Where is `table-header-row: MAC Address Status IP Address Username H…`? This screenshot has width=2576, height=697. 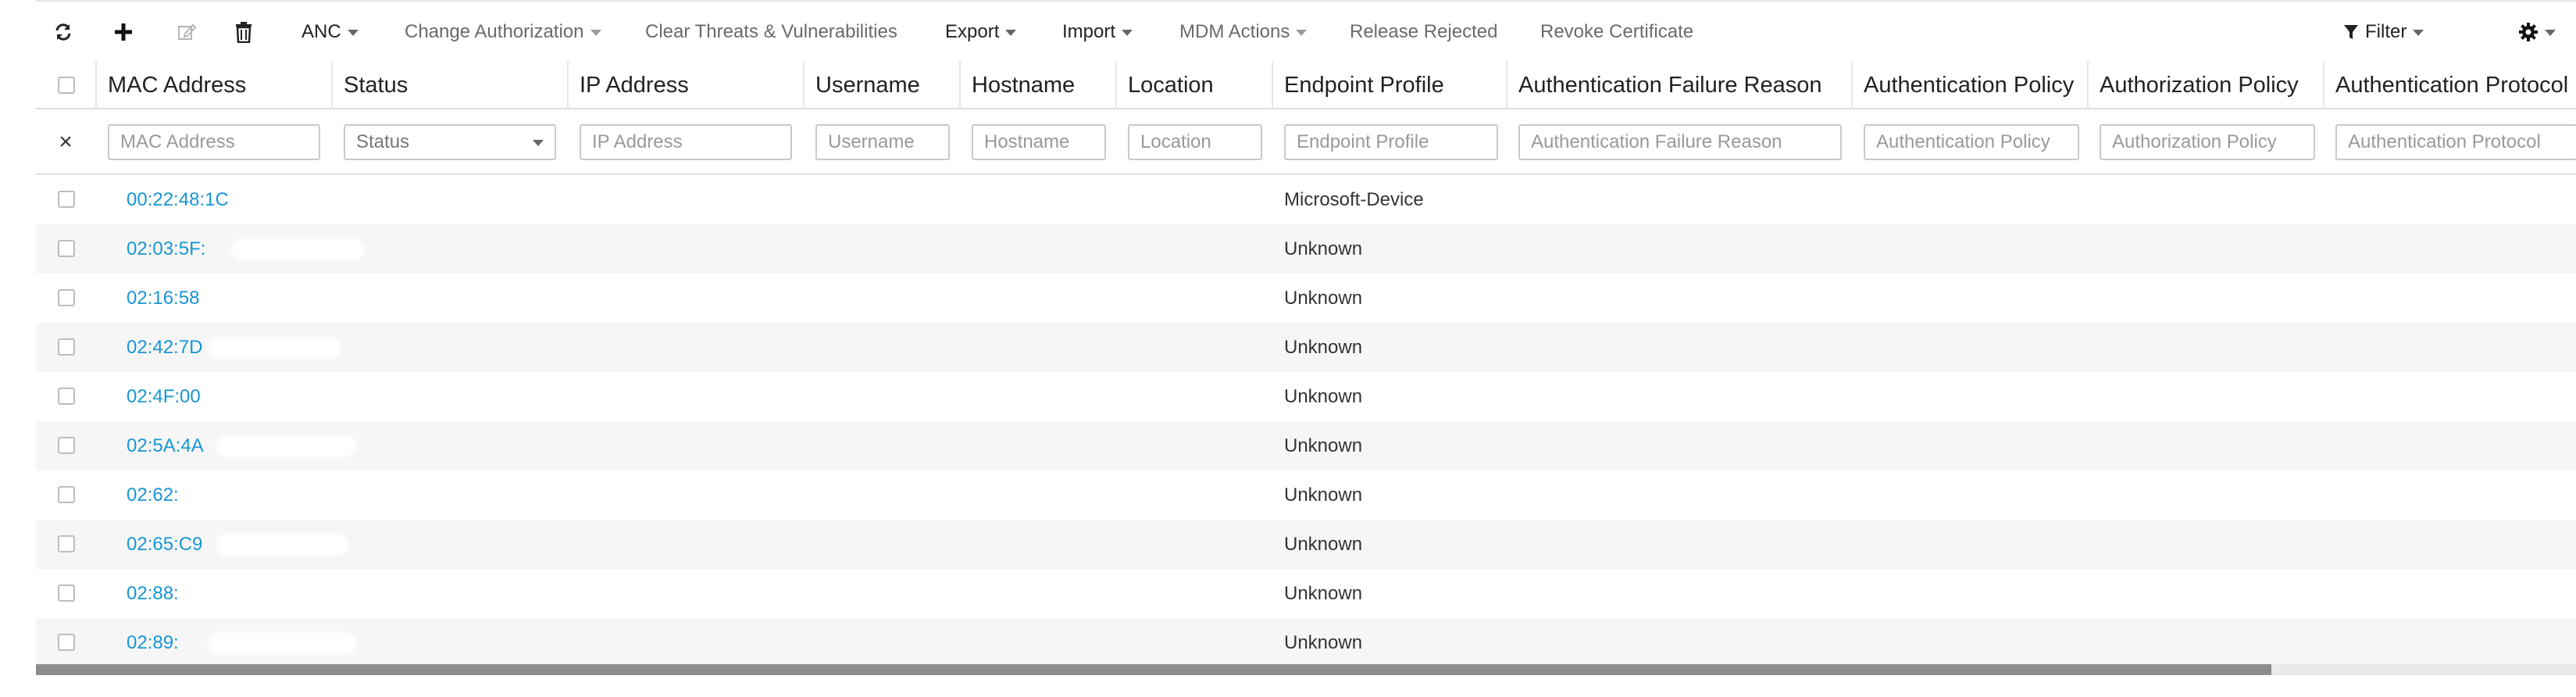
table-header-row: MAC Address Status IP Address Username H… is located at coordinates (1306, 85).